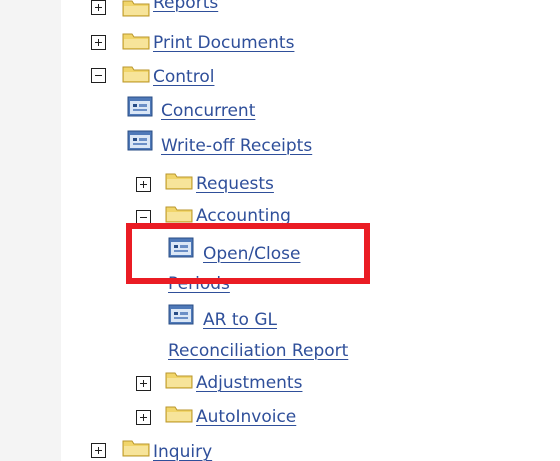 The image size is (560, 461). I want to click on tree-link-open-close-label-line2: Periods, so click(199, 284).